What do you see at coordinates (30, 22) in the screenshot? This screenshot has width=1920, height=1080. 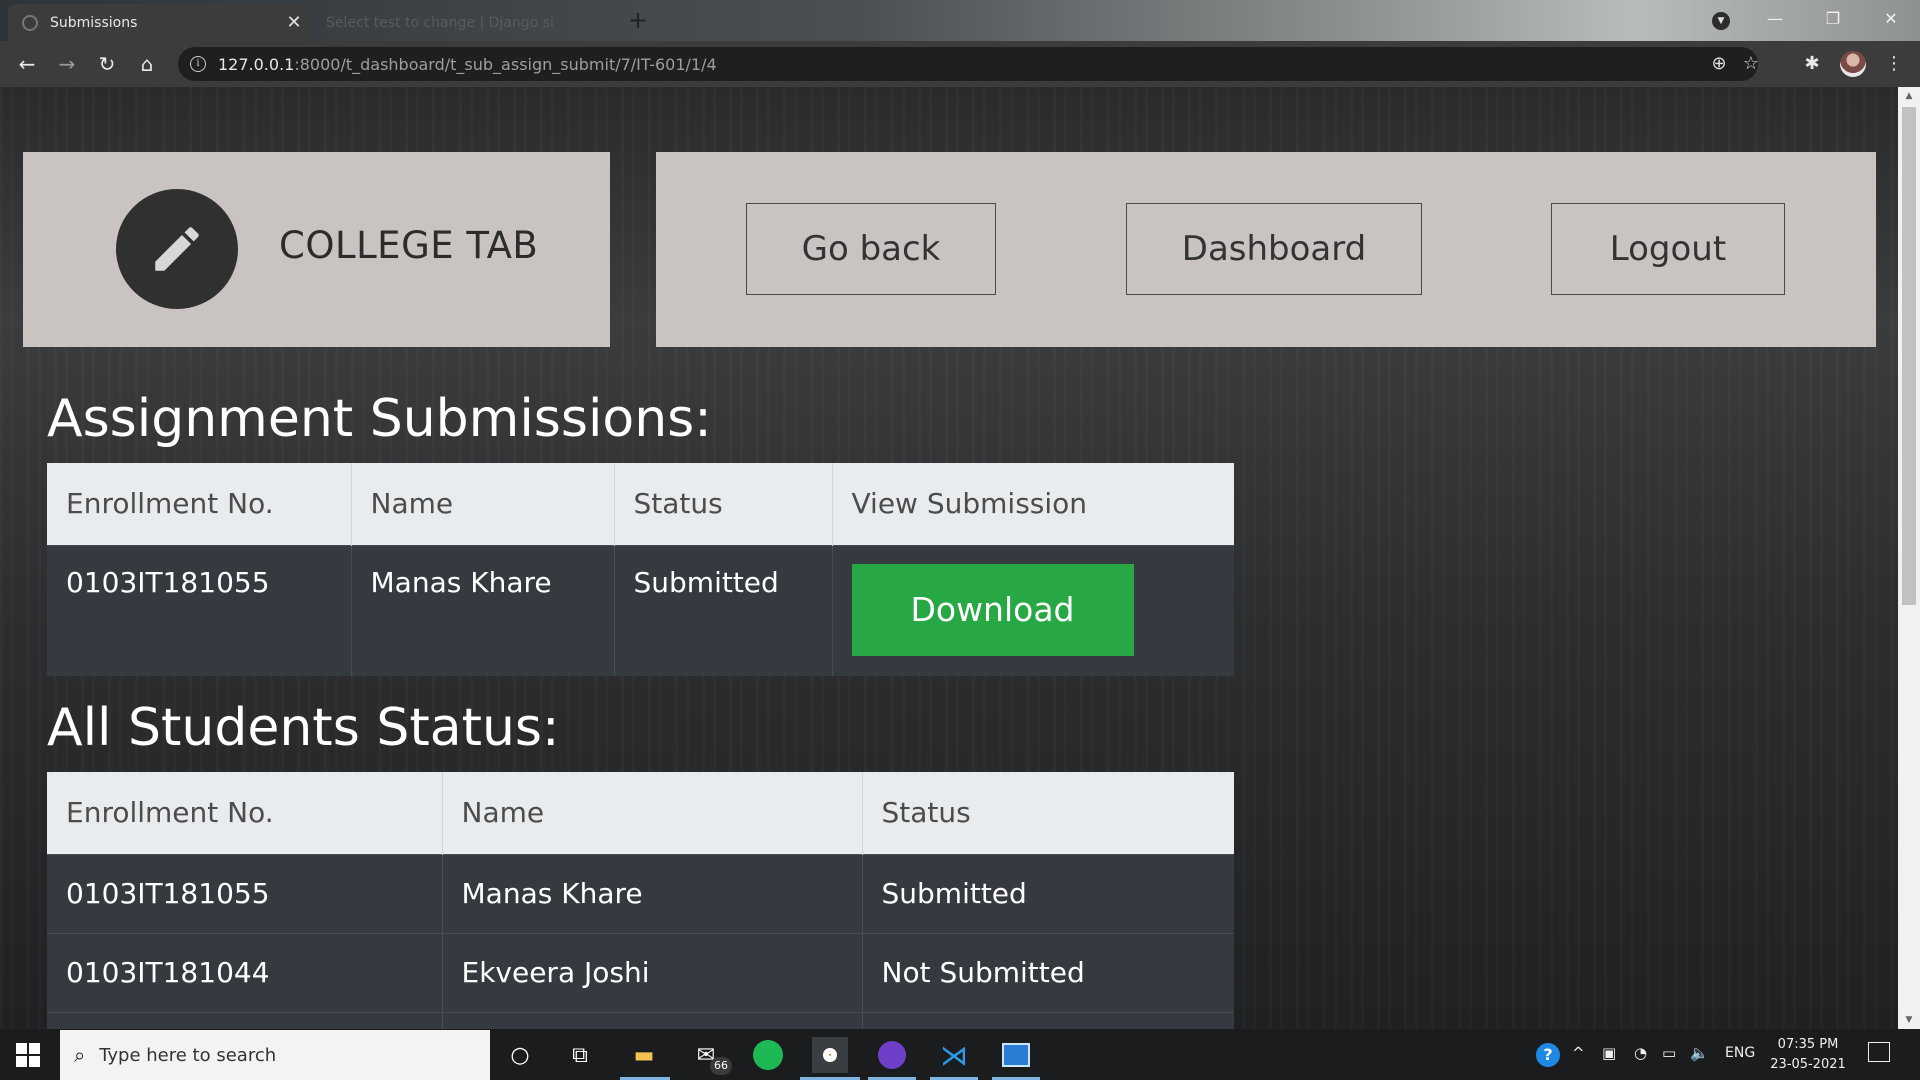 I see `loading-favicon-icon` at bounding box center [30, 22].